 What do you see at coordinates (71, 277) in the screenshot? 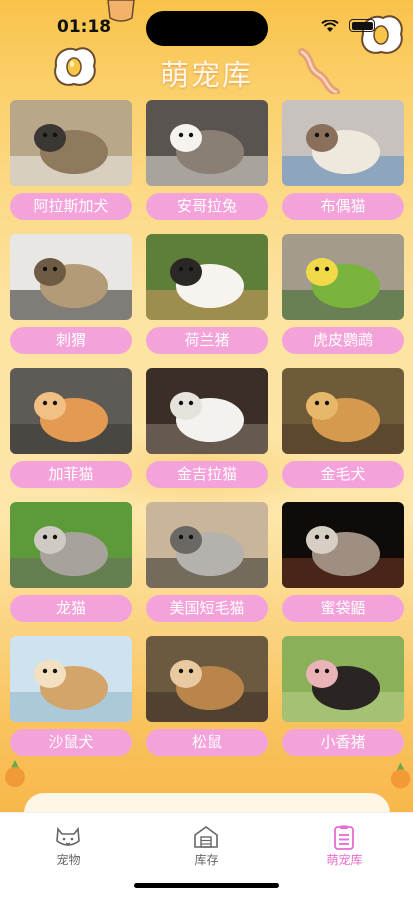
I see `hedgehog-photo` at bounding box center [71, 277].